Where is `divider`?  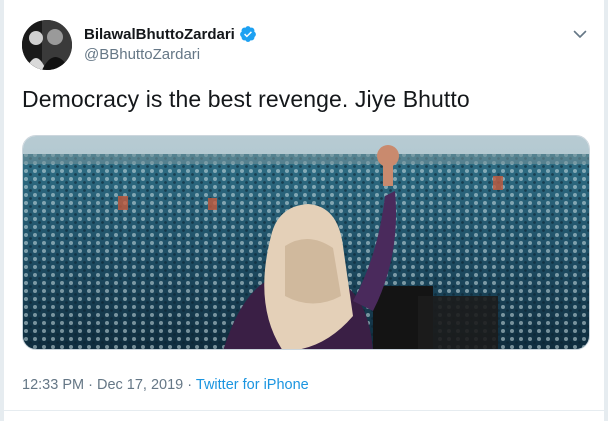 divider is located at coordinates (304, 410).